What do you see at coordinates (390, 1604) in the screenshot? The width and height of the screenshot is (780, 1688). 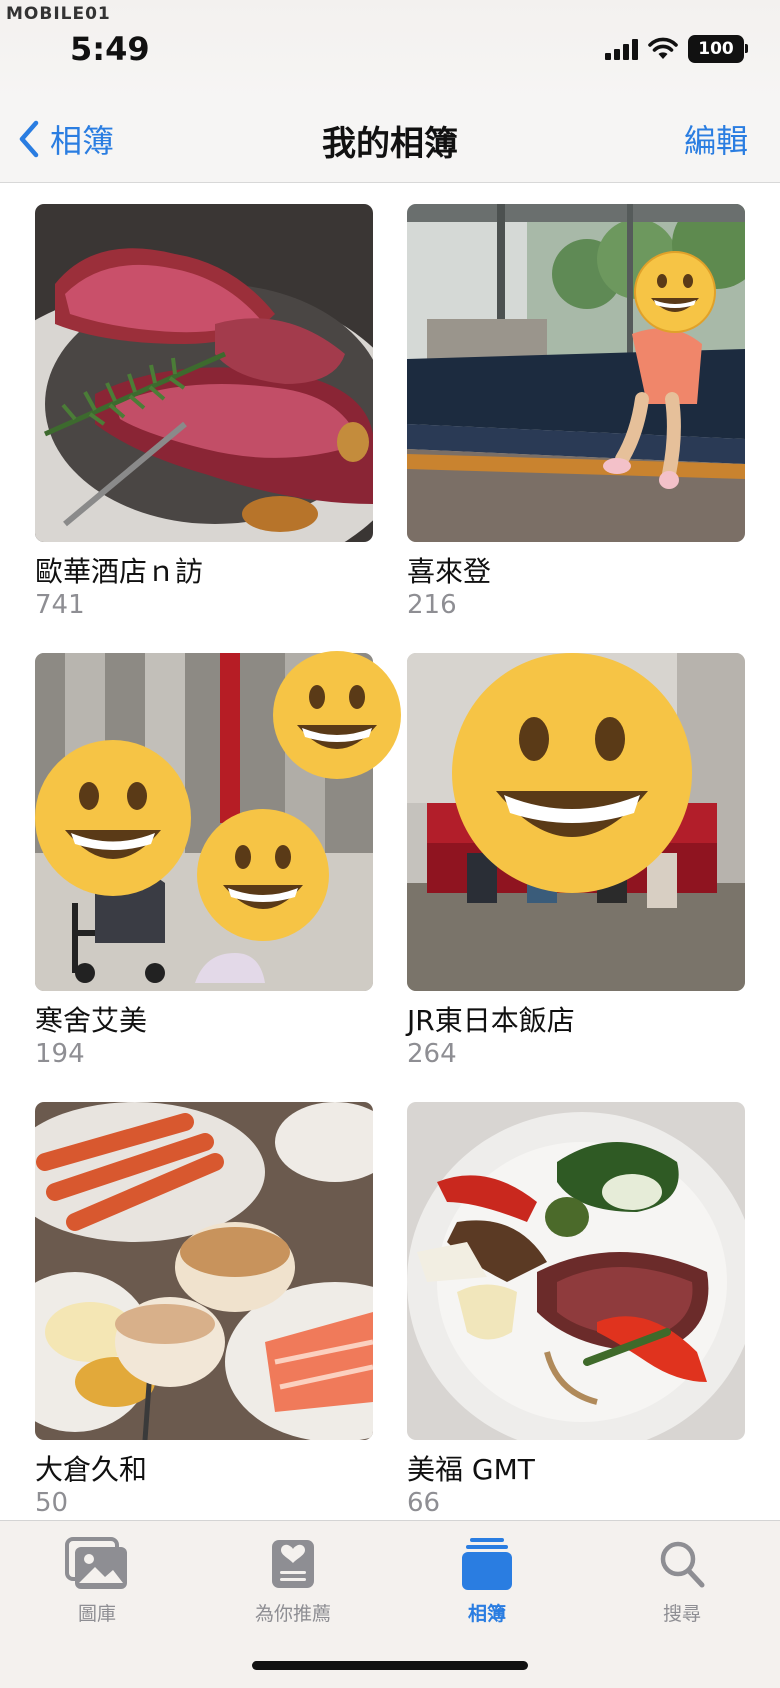 I see `tab-bar: 圖庫 為你推薦 相簿 搜尋` at bounding box center [390, 1604].